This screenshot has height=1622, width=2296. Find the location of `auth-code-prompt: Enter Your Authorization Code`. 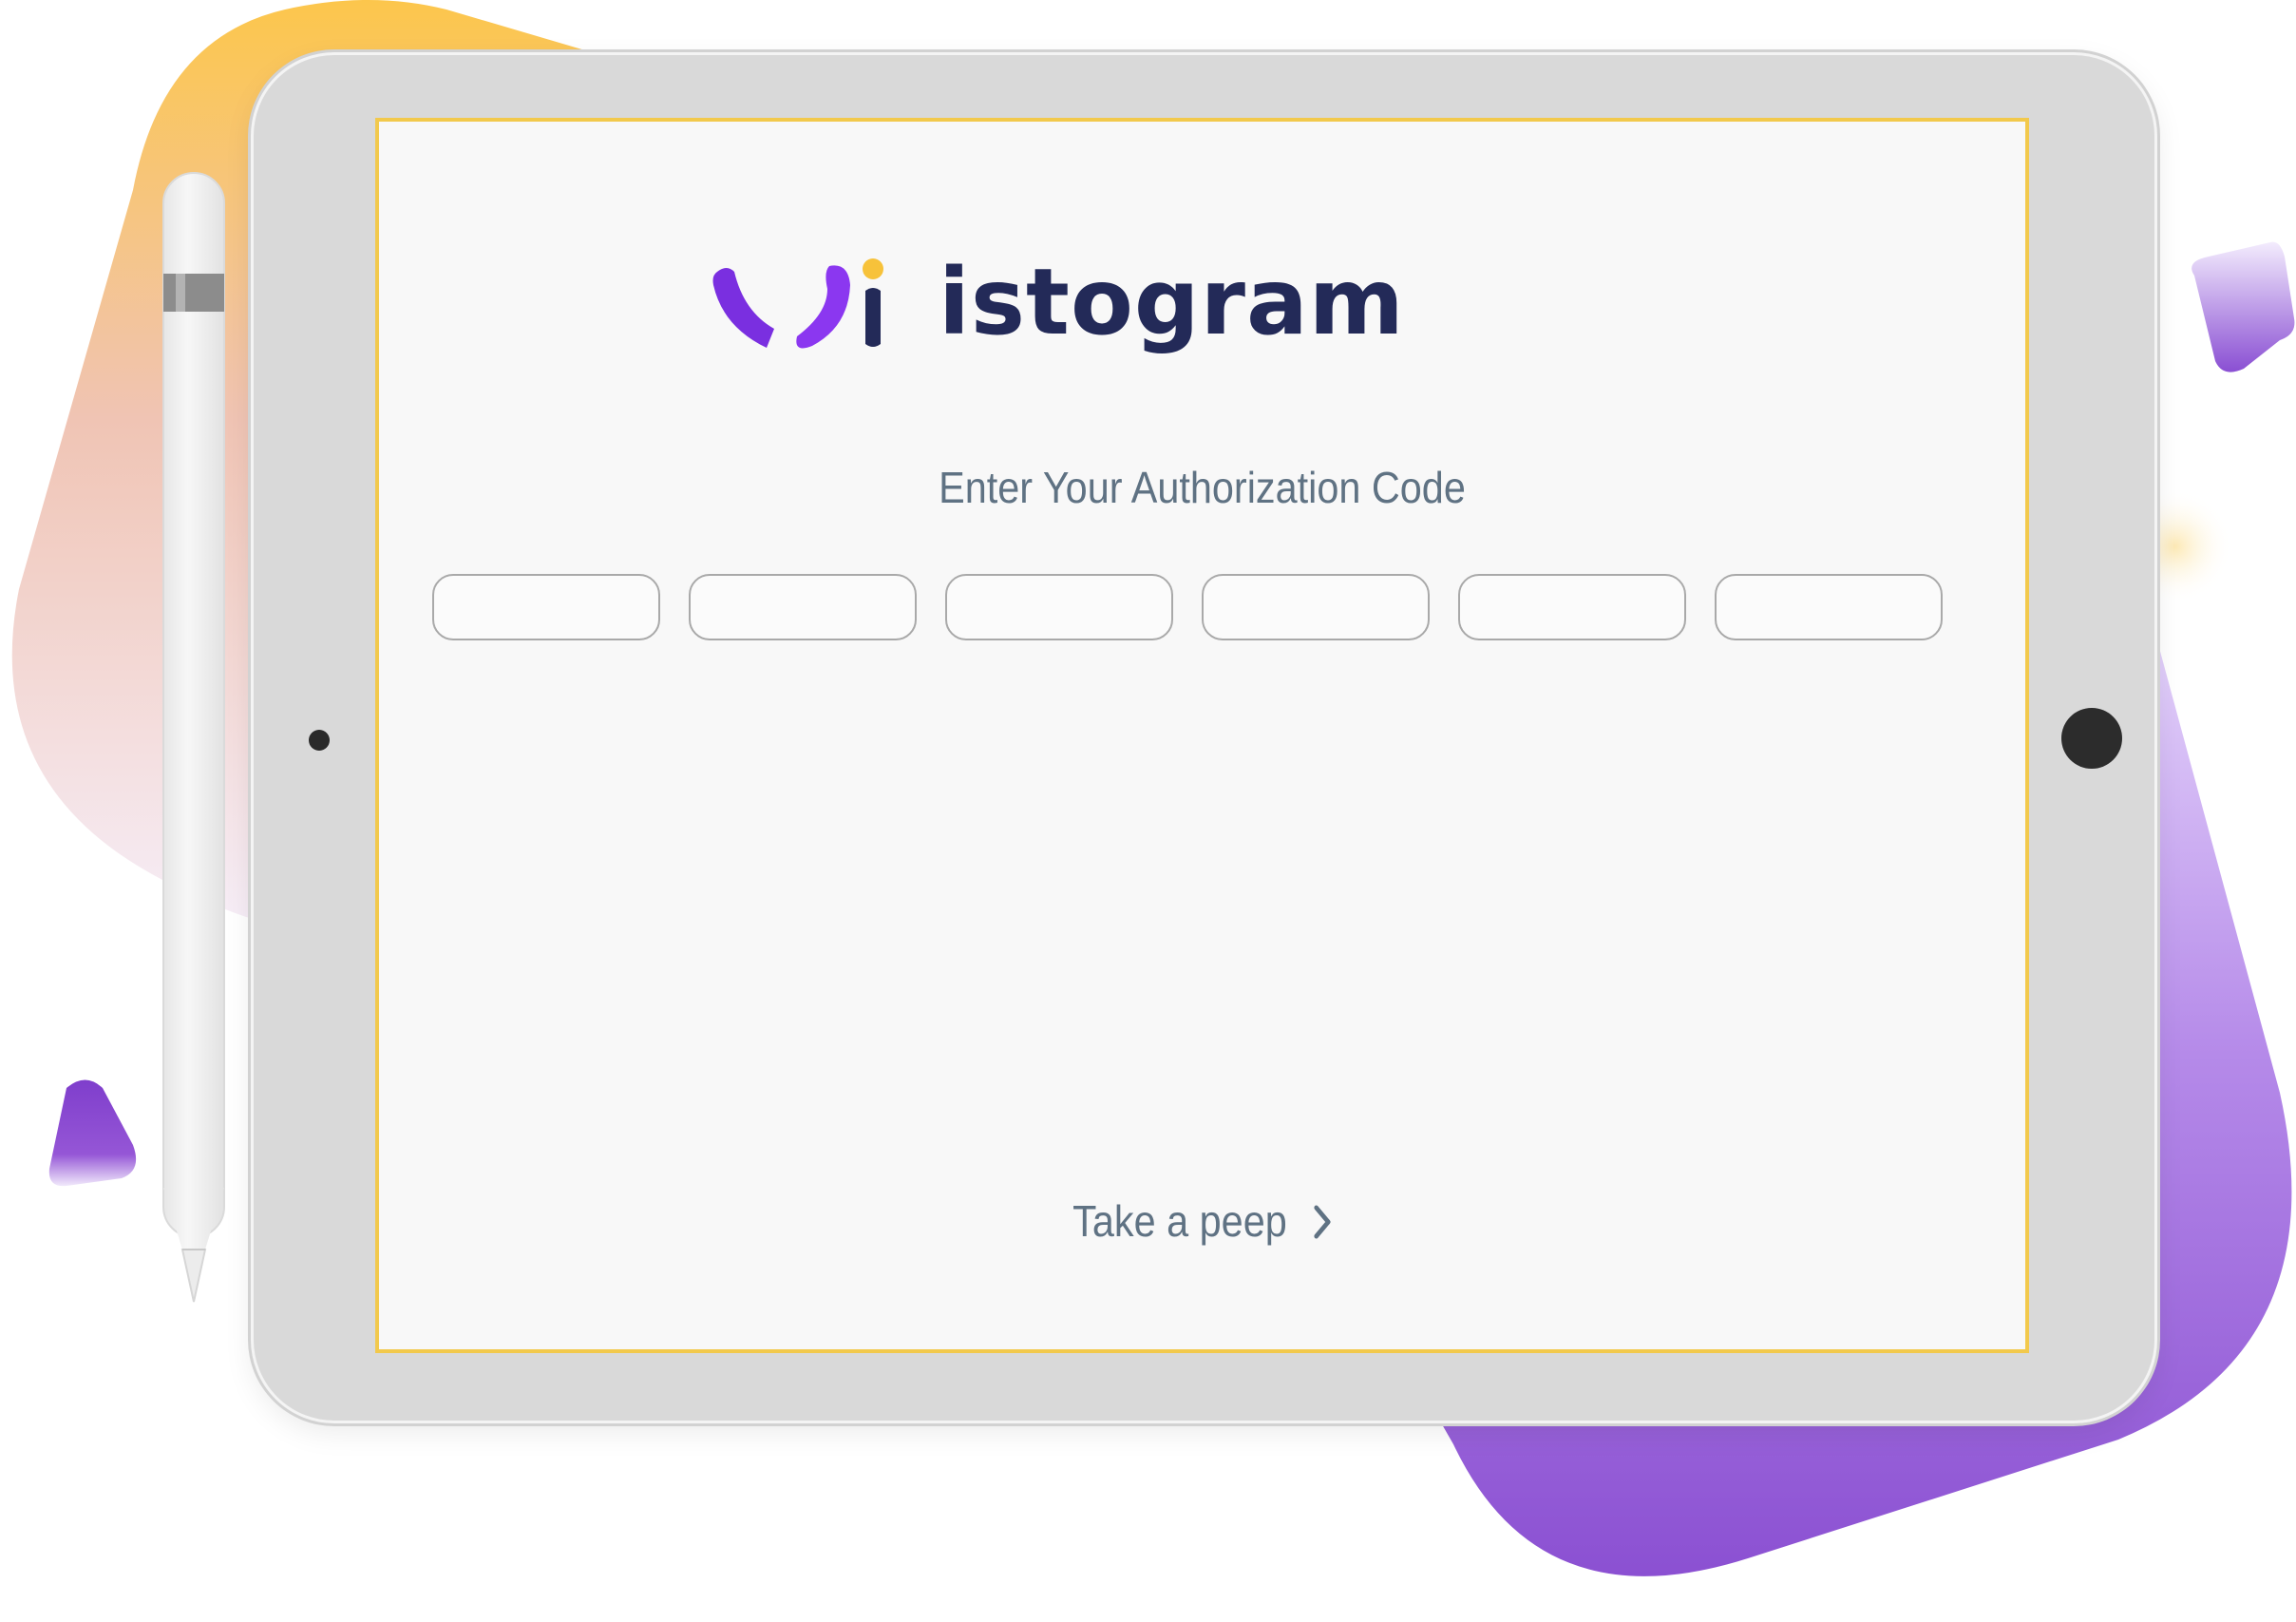

auth-code-prompt: Enter Your Authorization Code is located at coordinates (1202, 488).